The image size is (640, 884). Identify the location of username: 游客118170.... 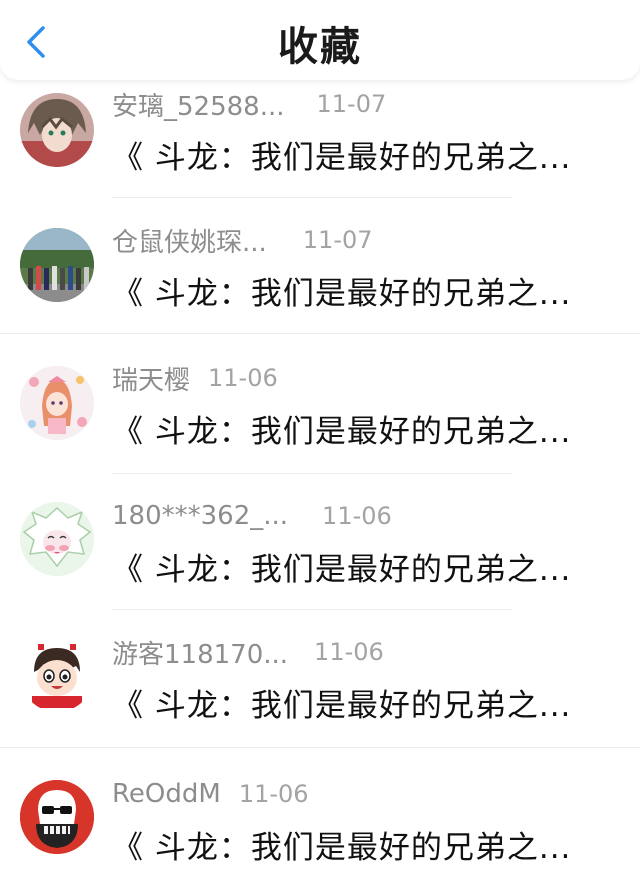
(200, 652).